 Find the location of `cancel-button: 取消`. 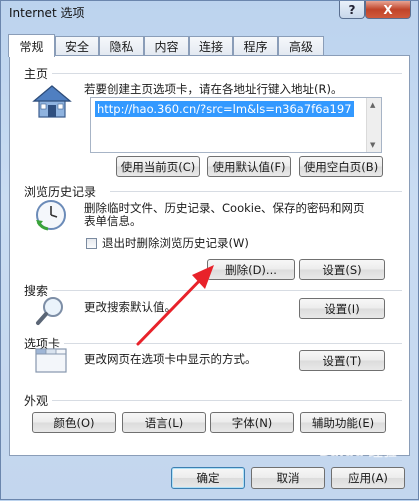

cancel-button: 取消 is located at coordinates (288, 478).